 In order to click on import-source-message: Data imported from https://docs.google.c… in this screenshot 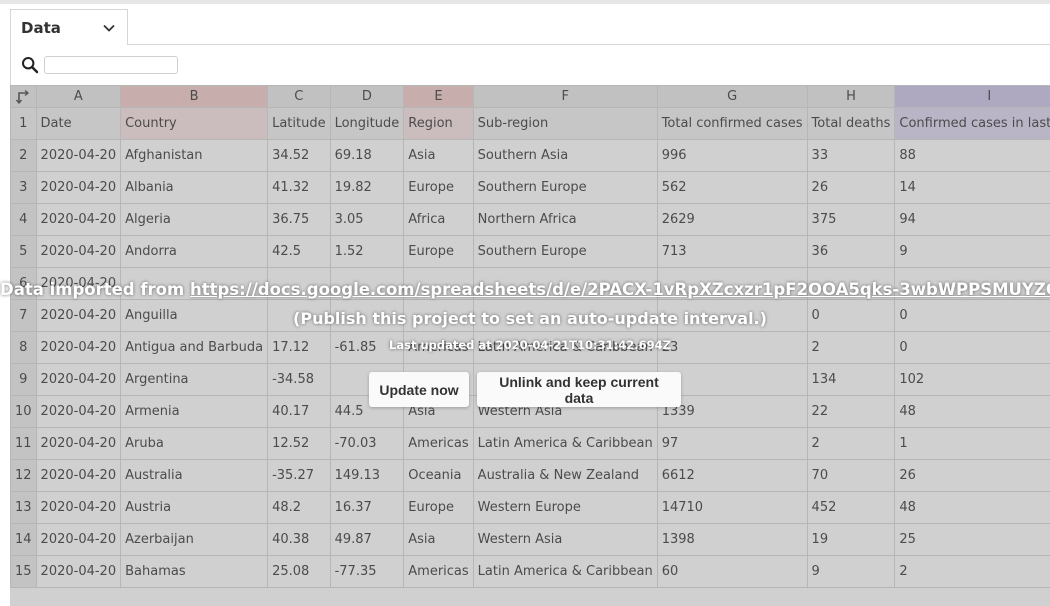, I will do `click(525, 289)`.